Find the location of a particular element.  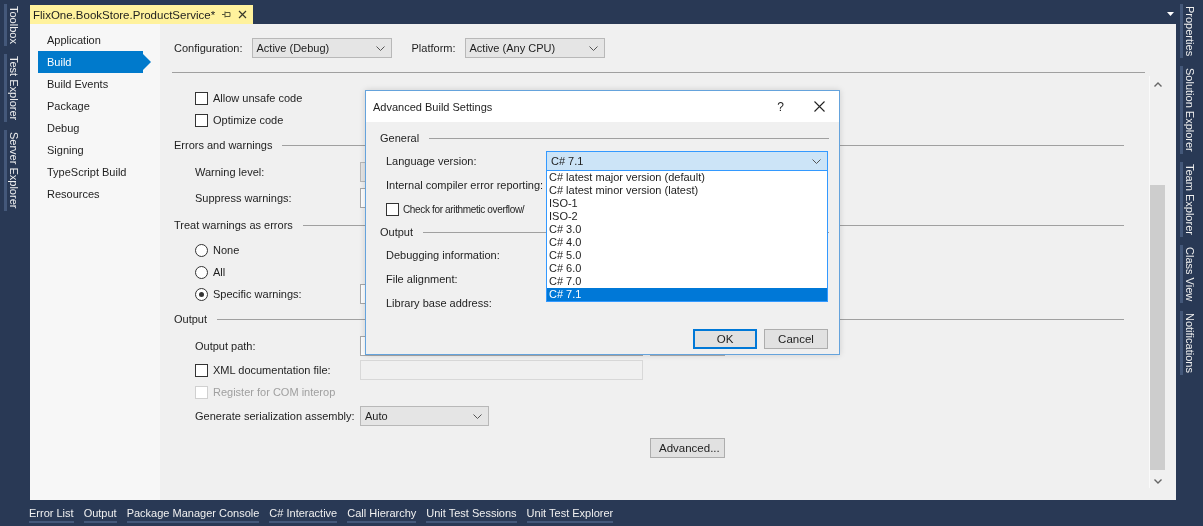

field-label: Suppress warnings: is located at coordinates (244, 198).